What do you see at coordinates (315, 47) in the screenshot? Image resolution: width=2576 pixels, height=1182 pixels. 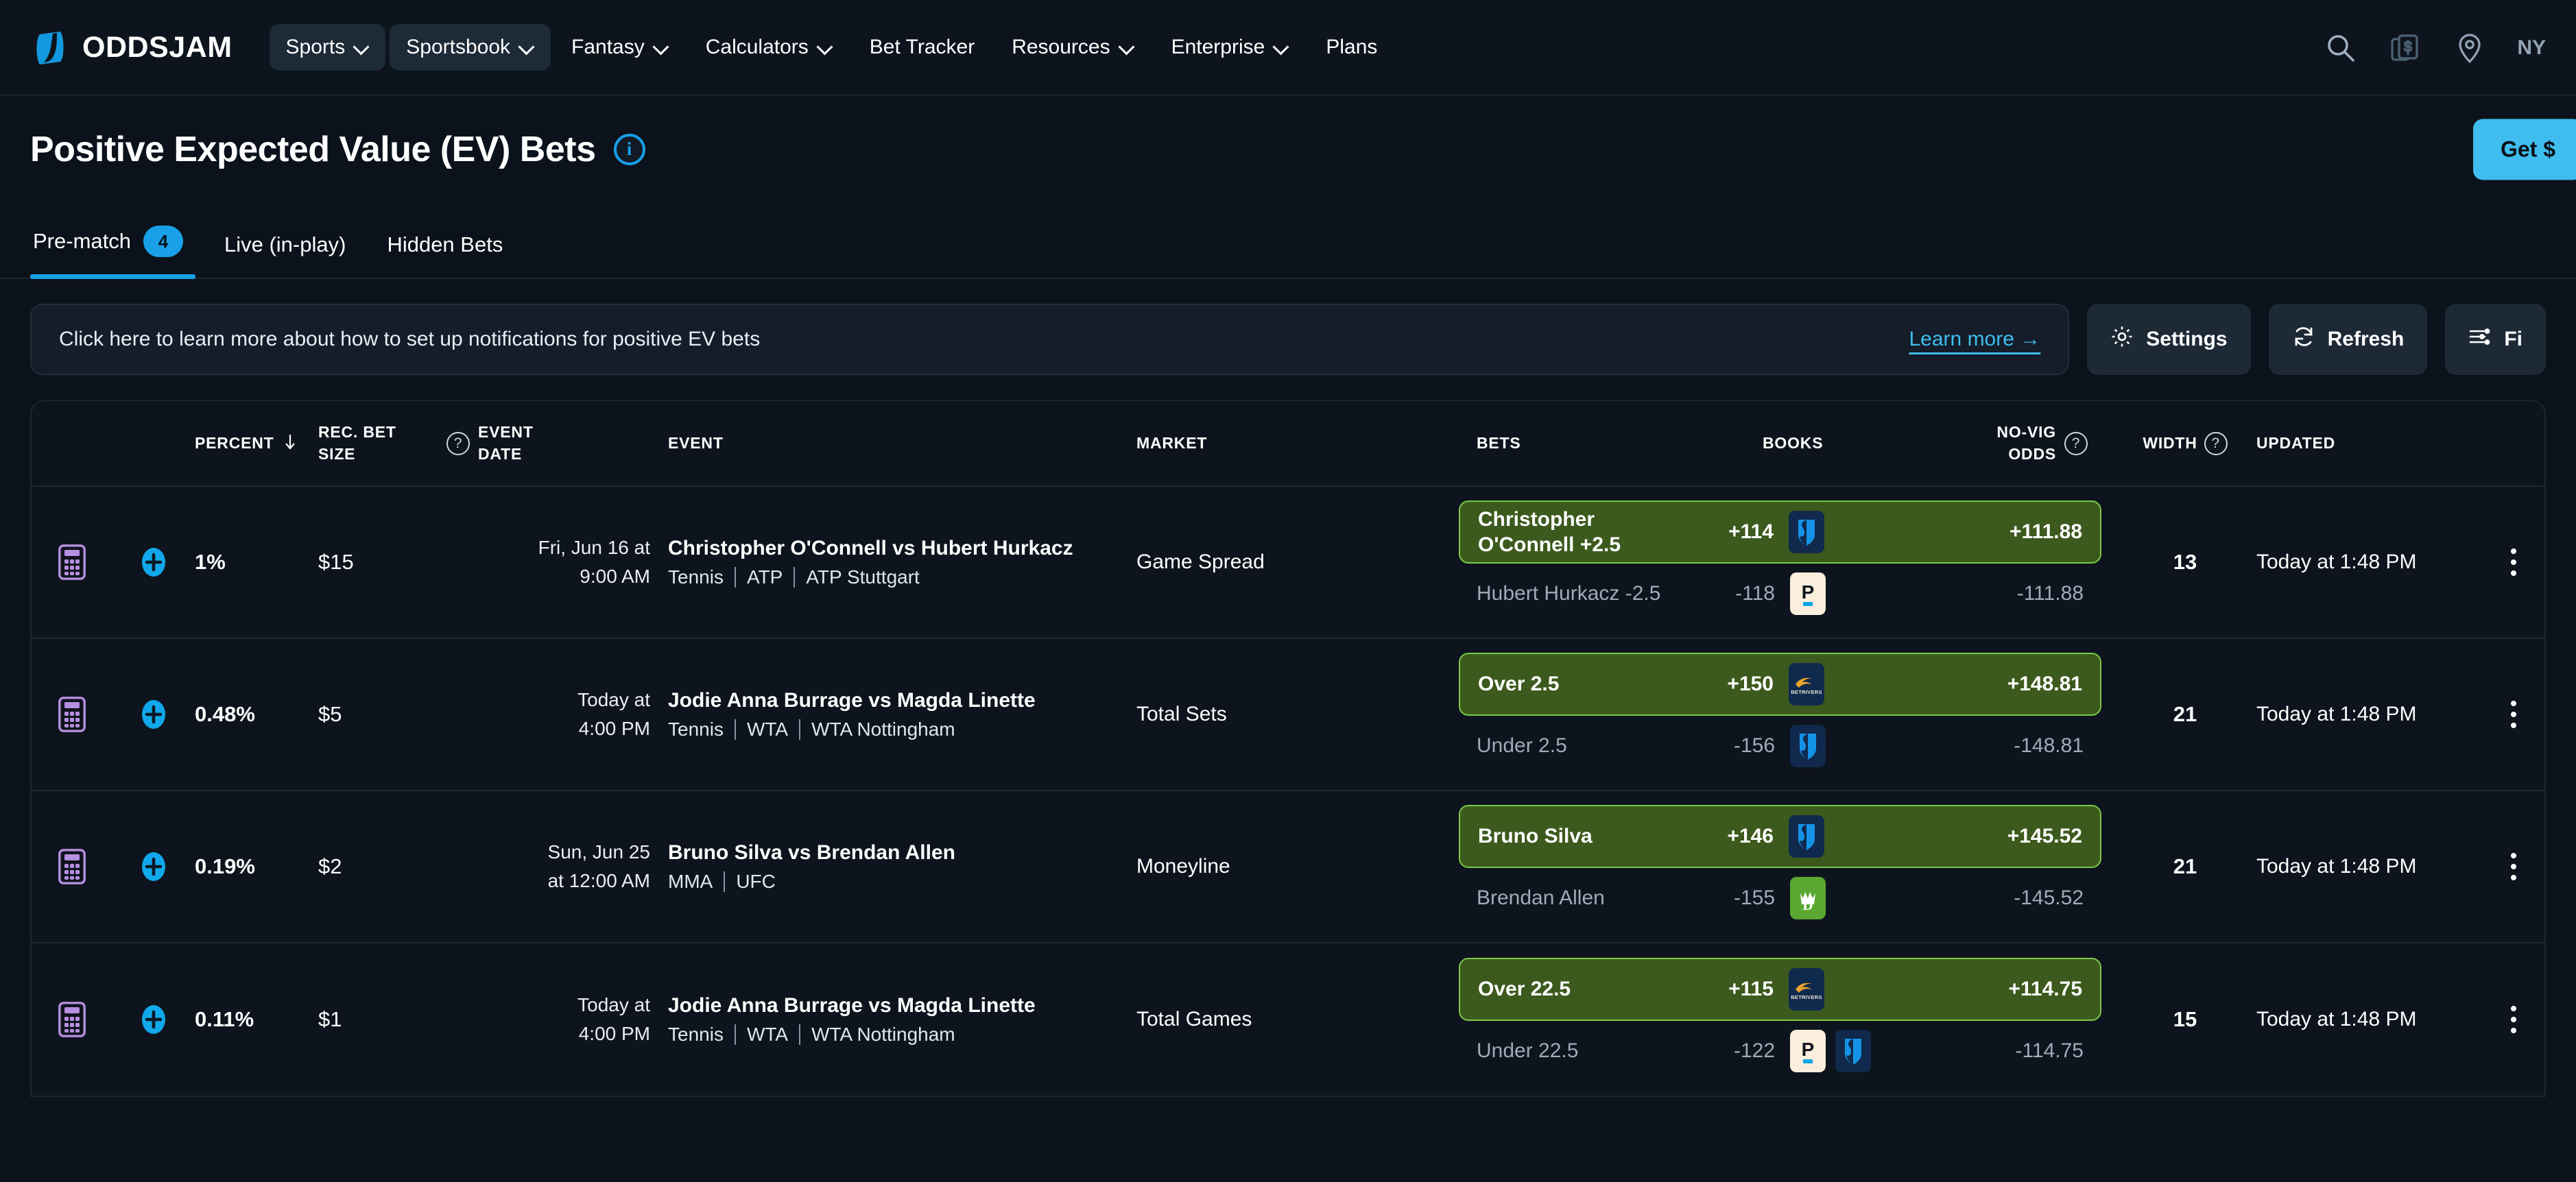 I see `nav-item-label: Sports` at bounding box center [315, 47].